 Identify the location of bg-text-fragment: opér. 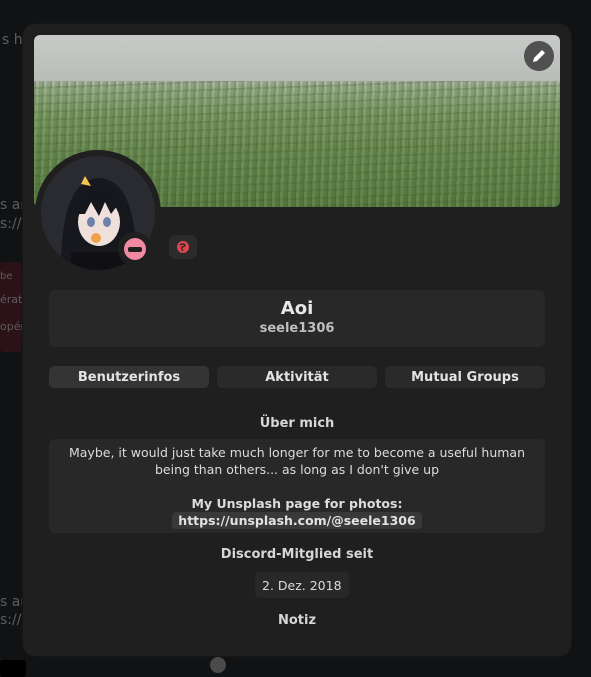
(13, 326).